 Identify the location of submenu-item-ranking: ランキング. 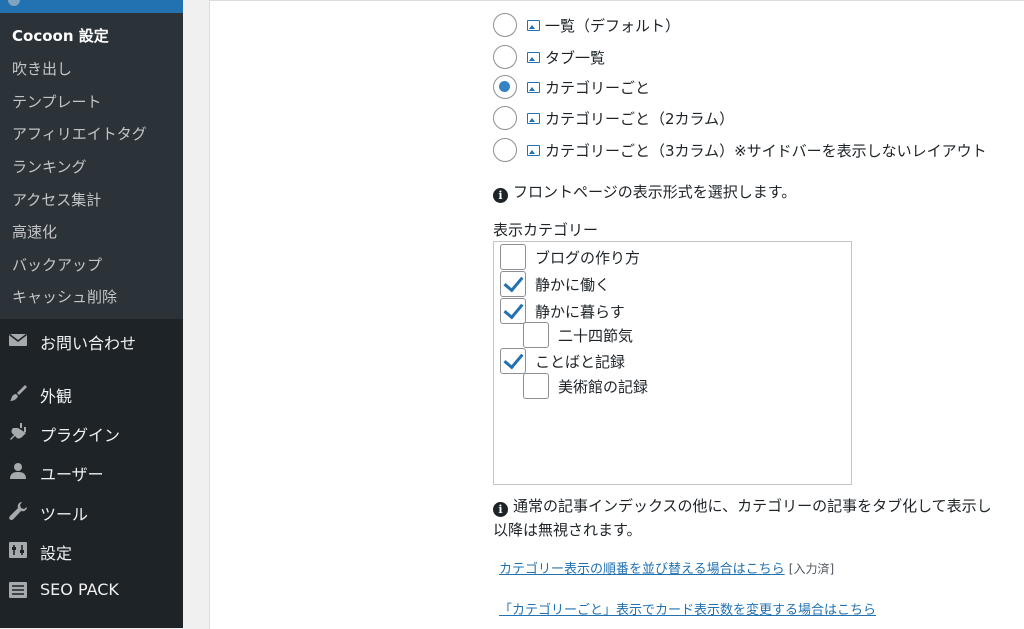
(49, 166).